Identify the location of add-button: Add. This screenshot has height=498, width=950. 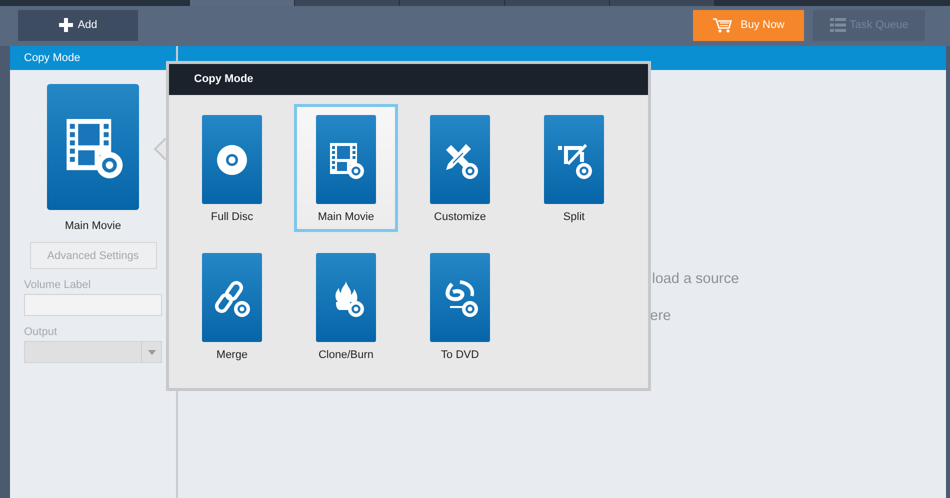
(78, 25).